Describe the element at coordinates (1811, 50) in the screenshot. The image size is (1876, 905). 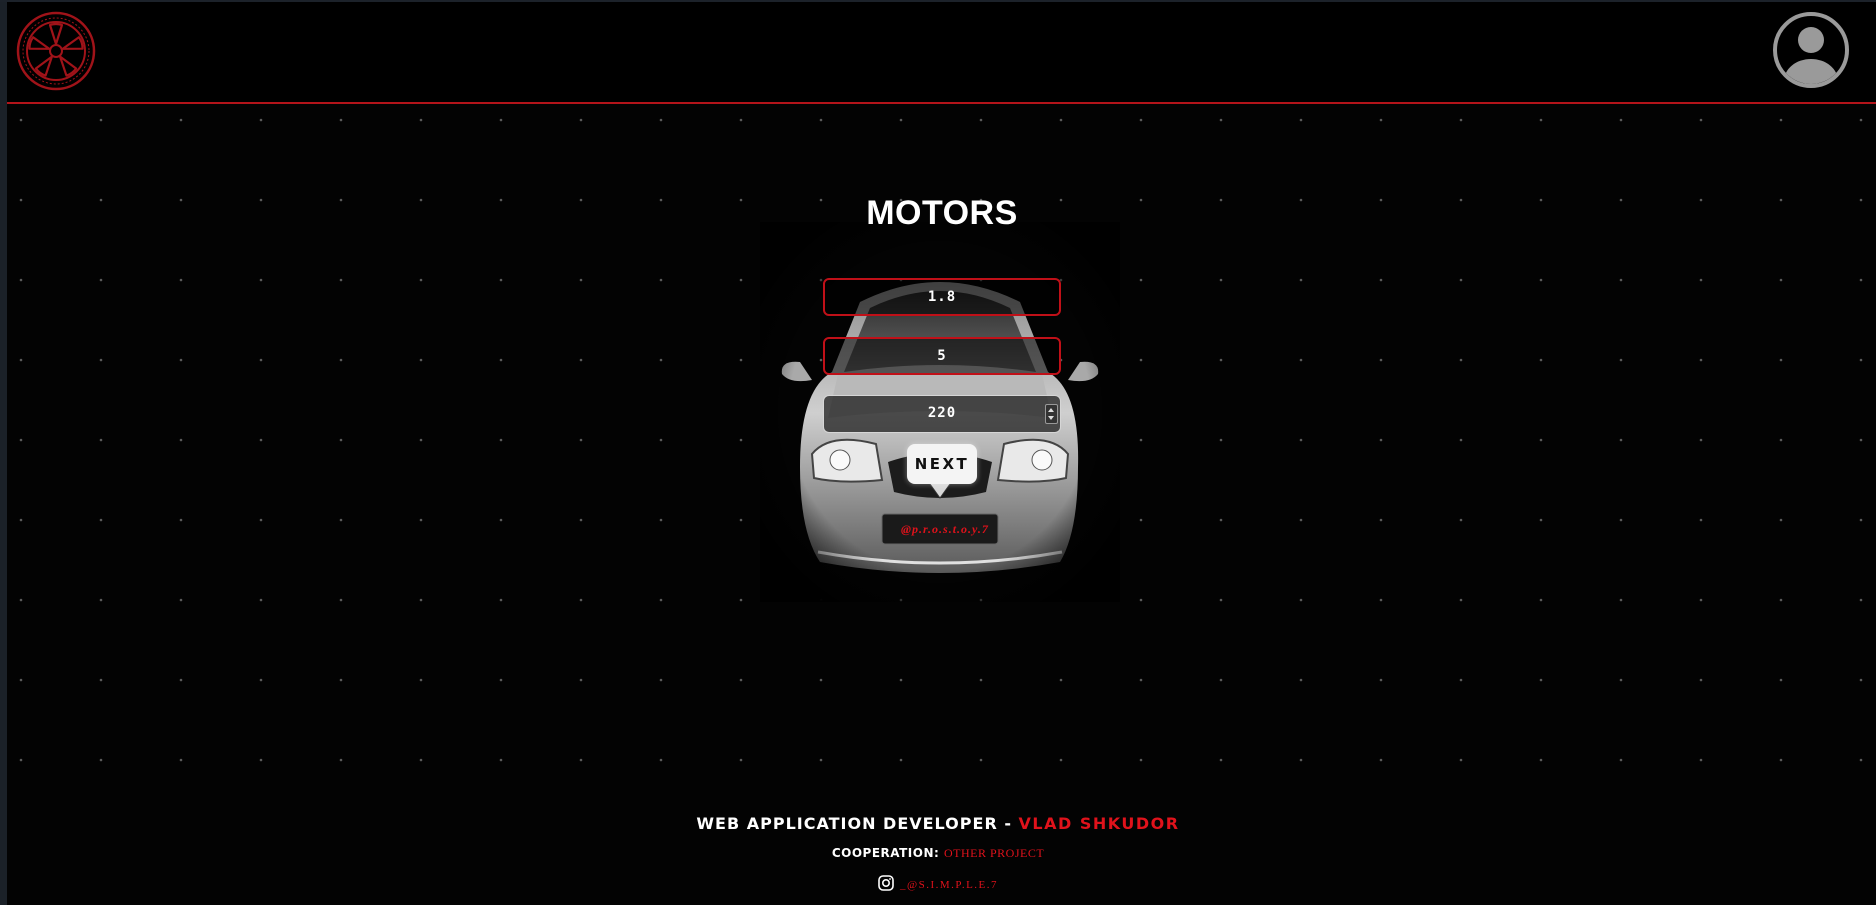
I see `user-avatar-icon` at that location.